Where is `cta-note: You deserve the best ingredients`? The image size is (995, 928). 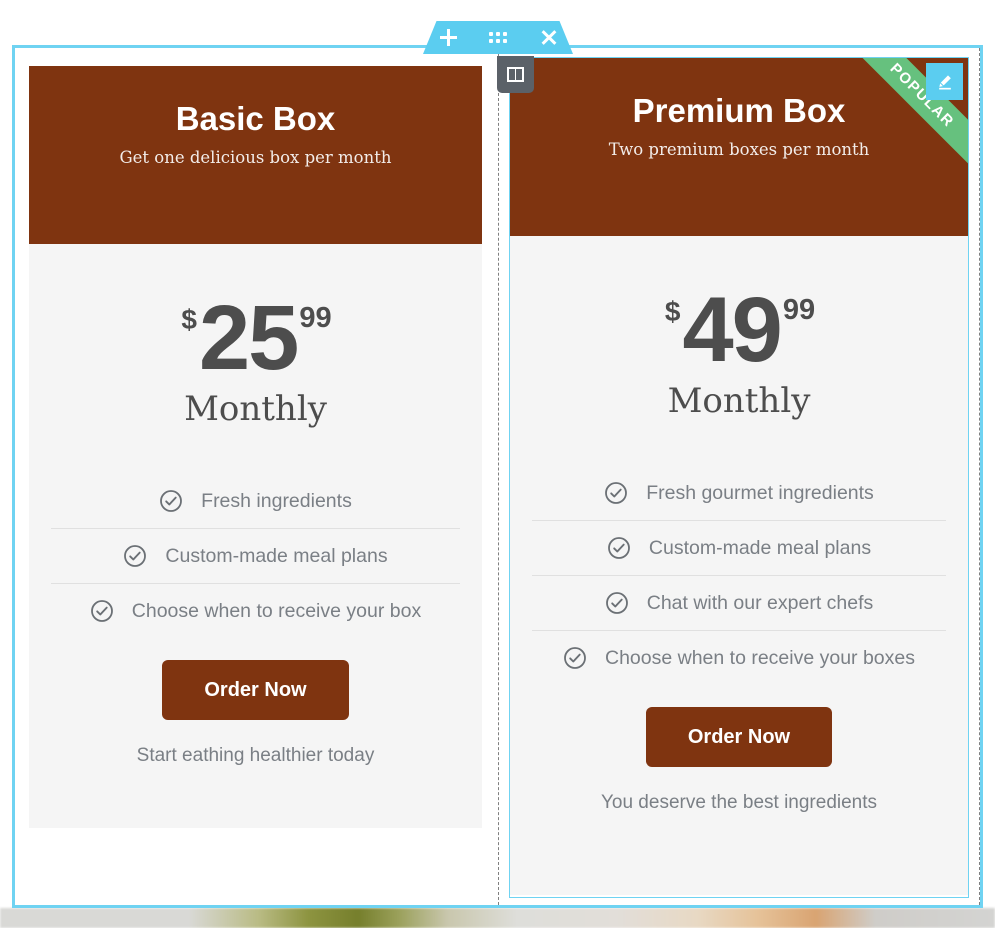 cta-note: You deserve the best ingredients is located at coordinates (739, 802).